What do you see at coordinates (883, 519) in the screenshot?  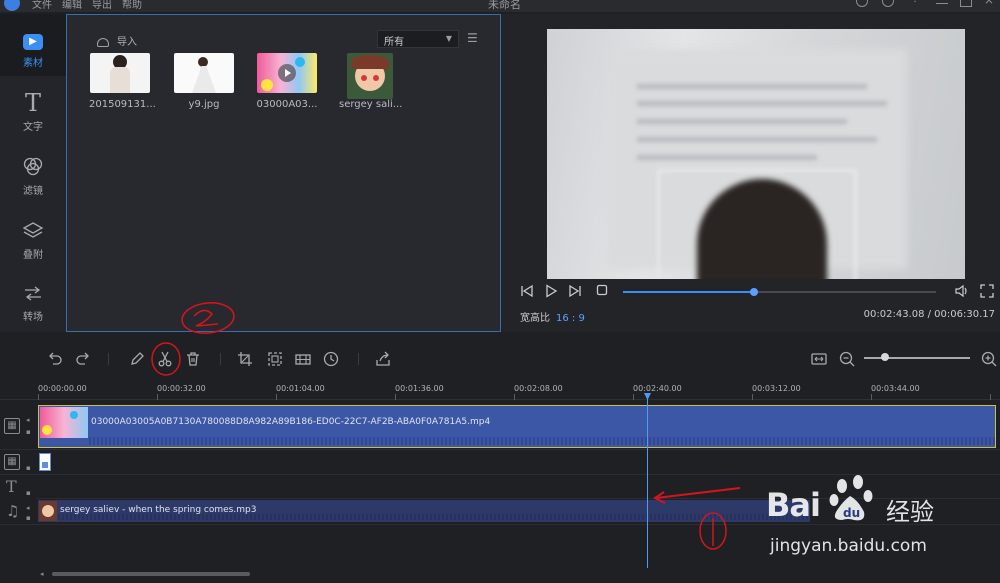 I see `baidu-watermark: du Bai 经验 jingyan.baidu.com` at bounding box center [883, 519].